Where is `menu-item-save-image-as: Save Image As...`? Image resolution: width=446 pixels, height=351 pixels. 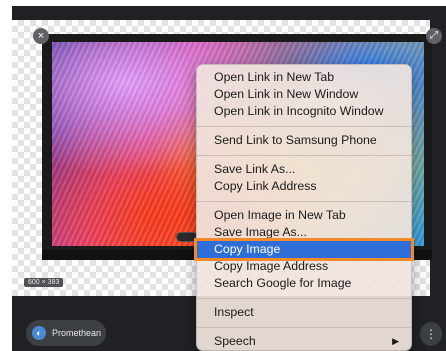
menu-item-save-image-as: Save Image As... is located at coordinates (304, 232).